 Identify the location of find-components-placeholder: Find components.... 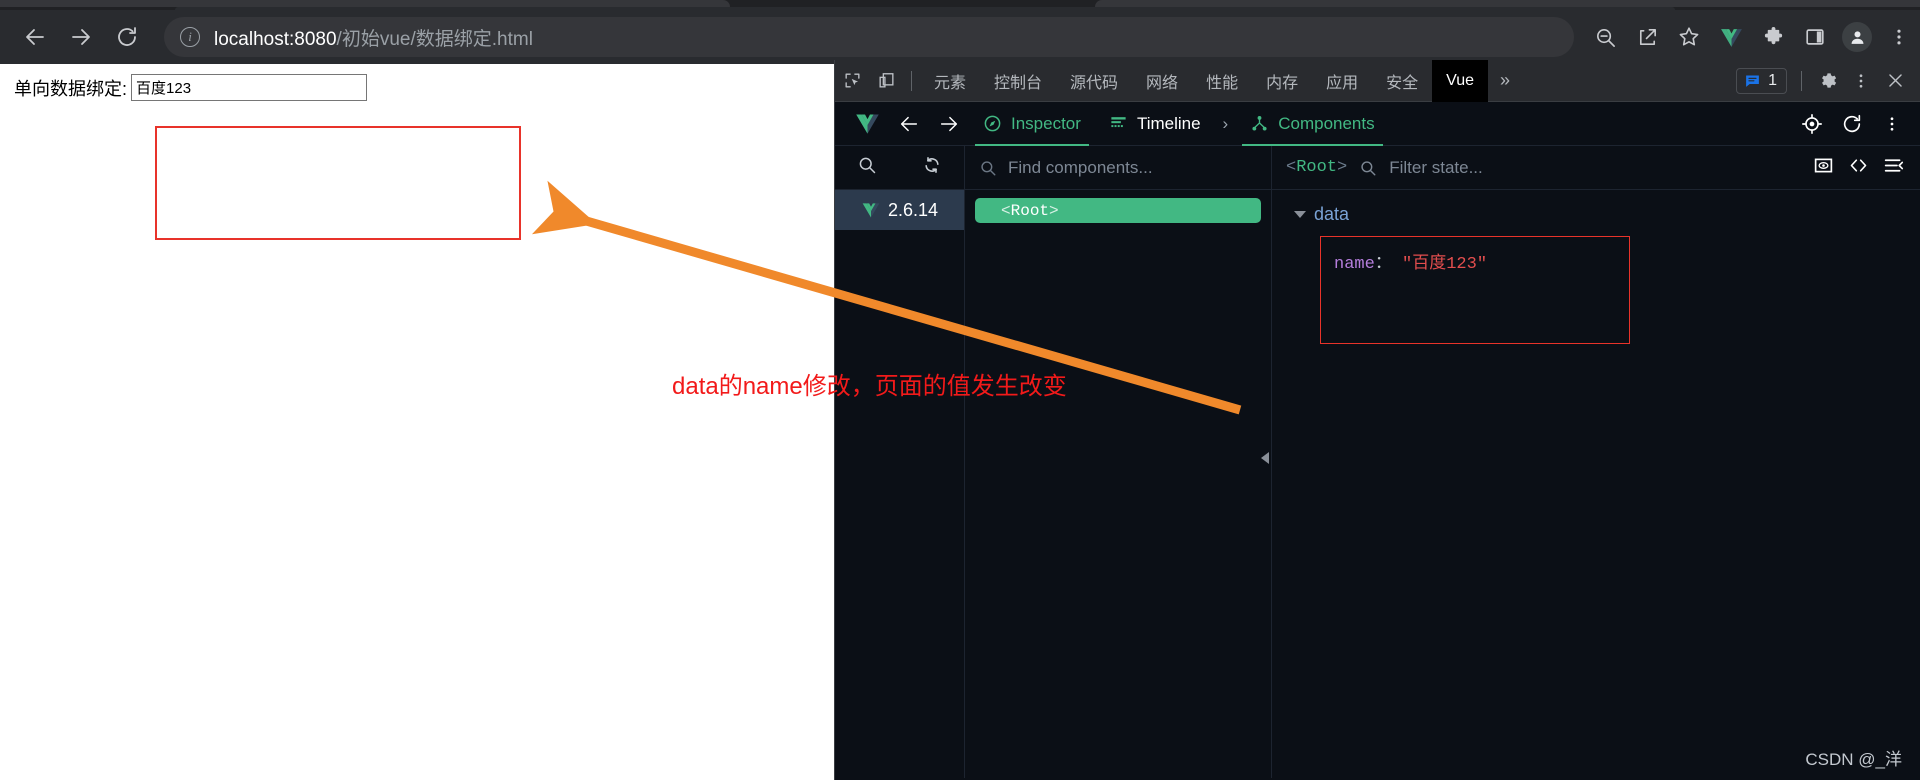
(1080, 167).